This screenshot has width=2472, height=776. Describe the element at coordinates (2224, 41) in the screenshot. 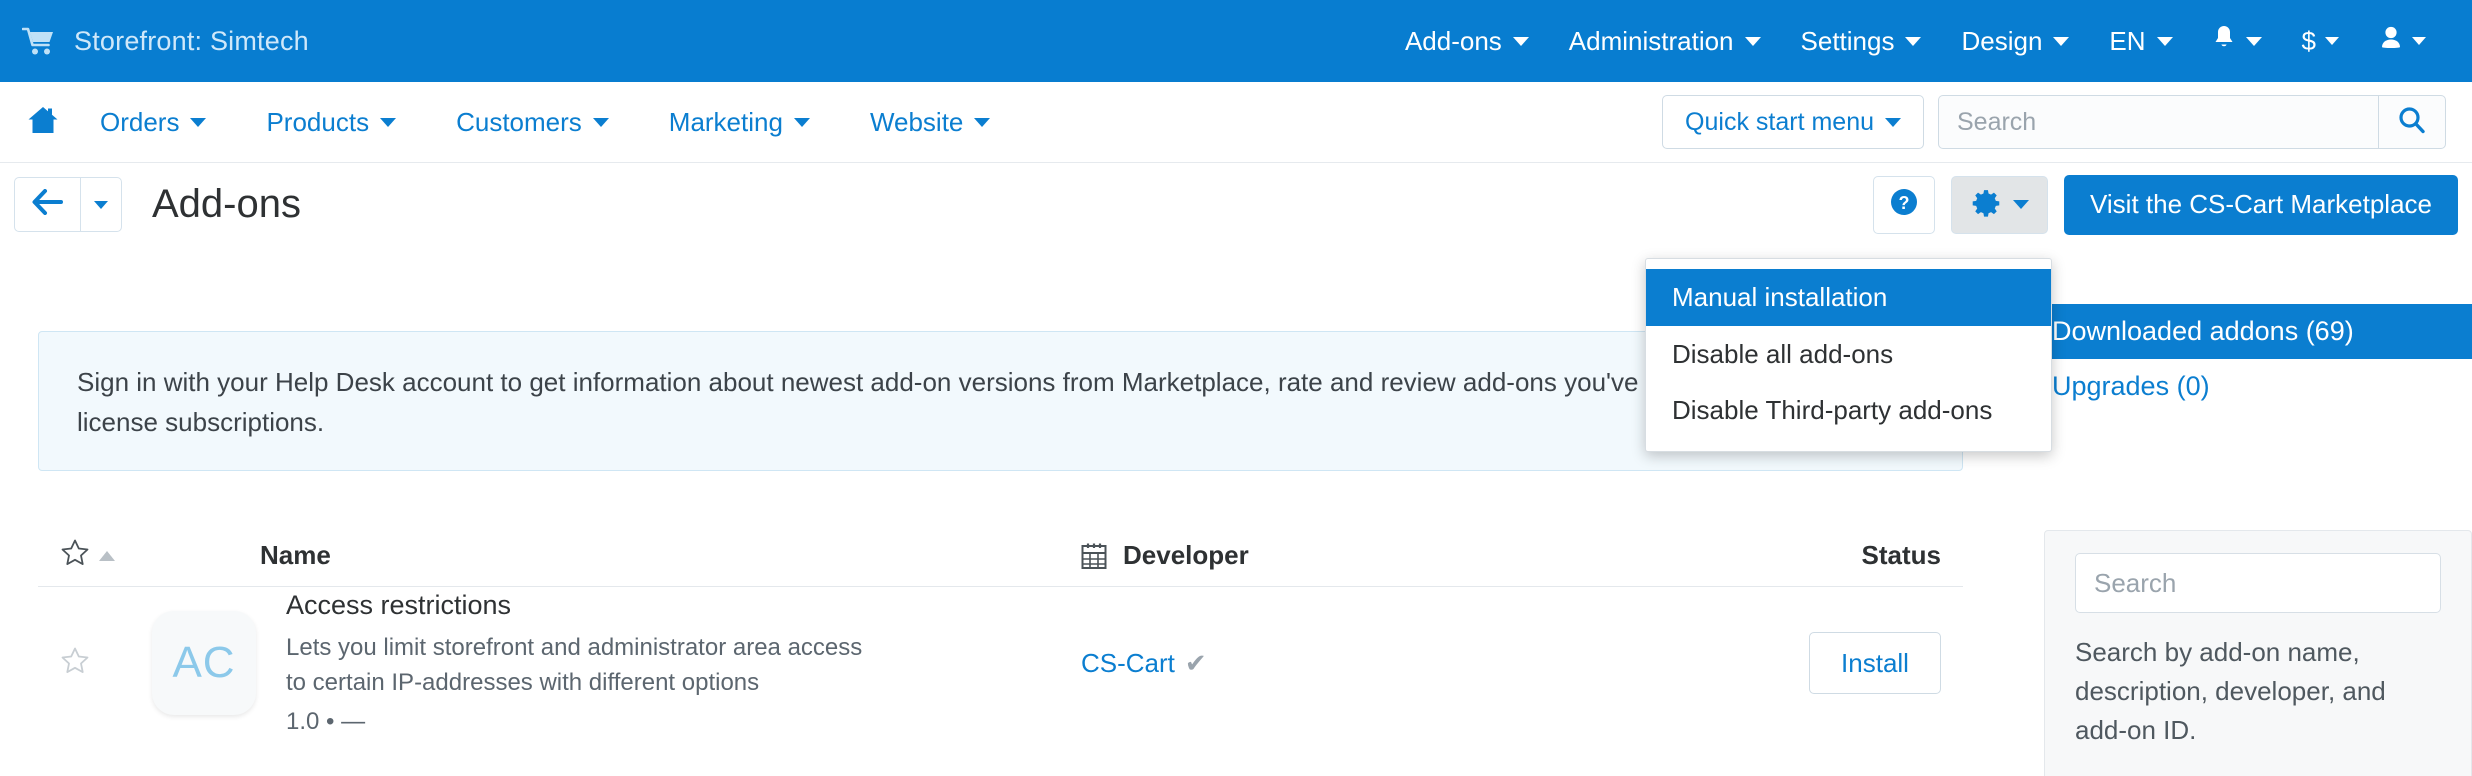

I see `bell-icon` at that location.